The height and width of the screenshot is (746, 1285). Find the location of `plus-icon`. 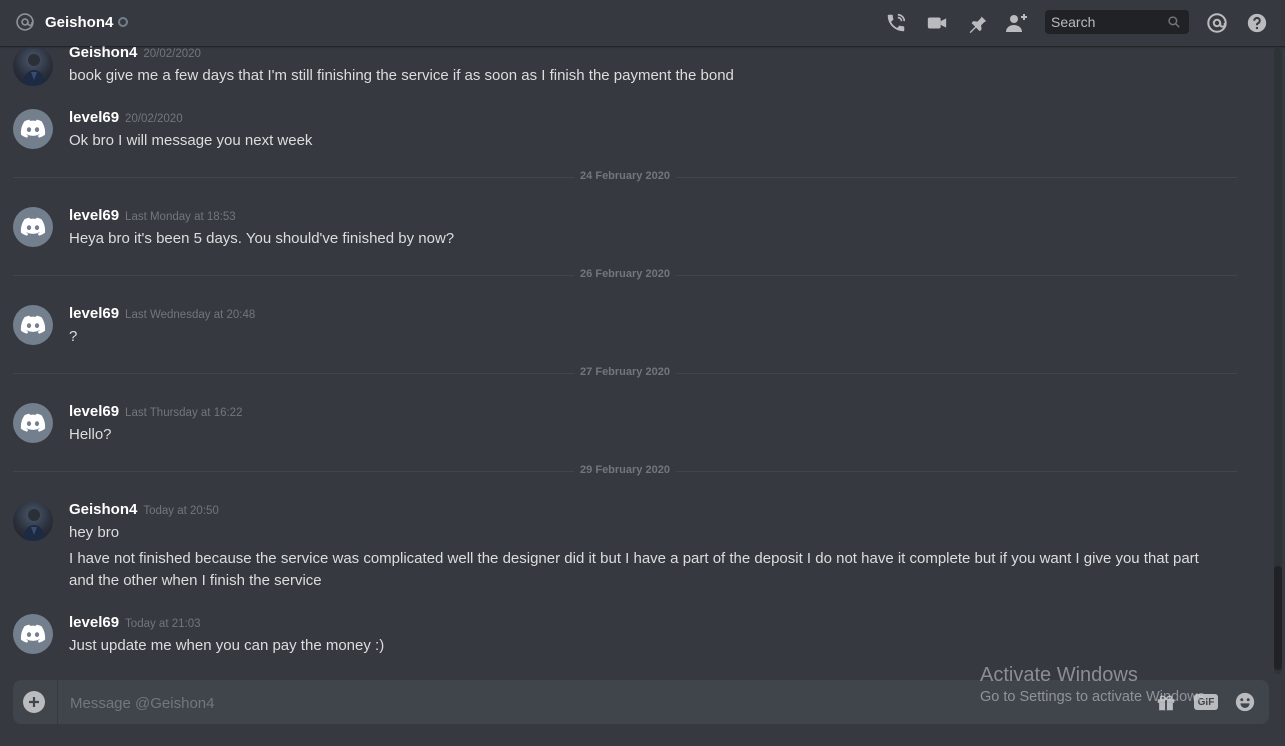

plus-icon is located at coordinates (34, 702).